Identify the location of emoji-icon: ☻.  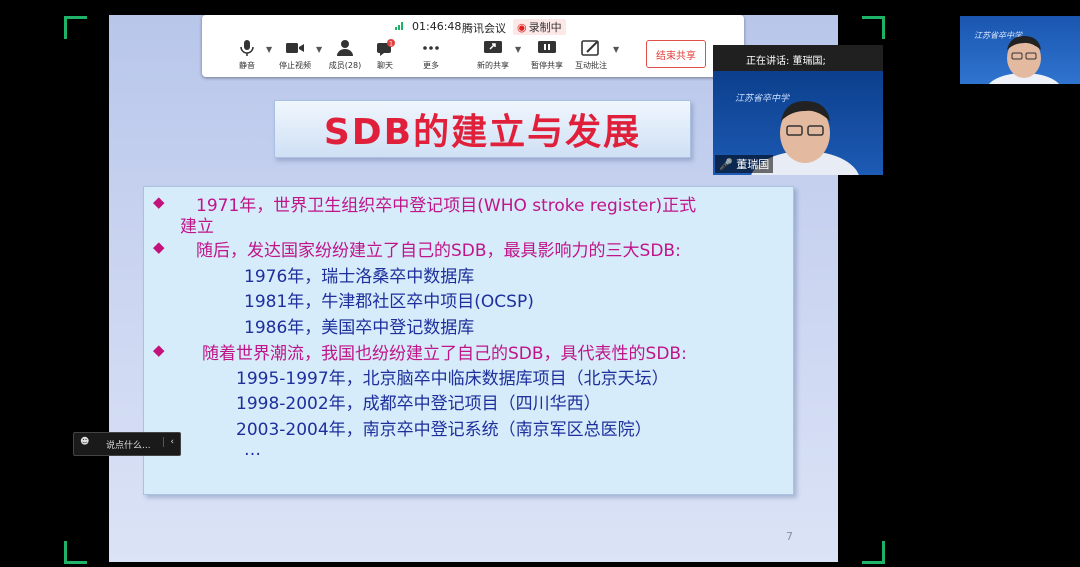
(84, 442).